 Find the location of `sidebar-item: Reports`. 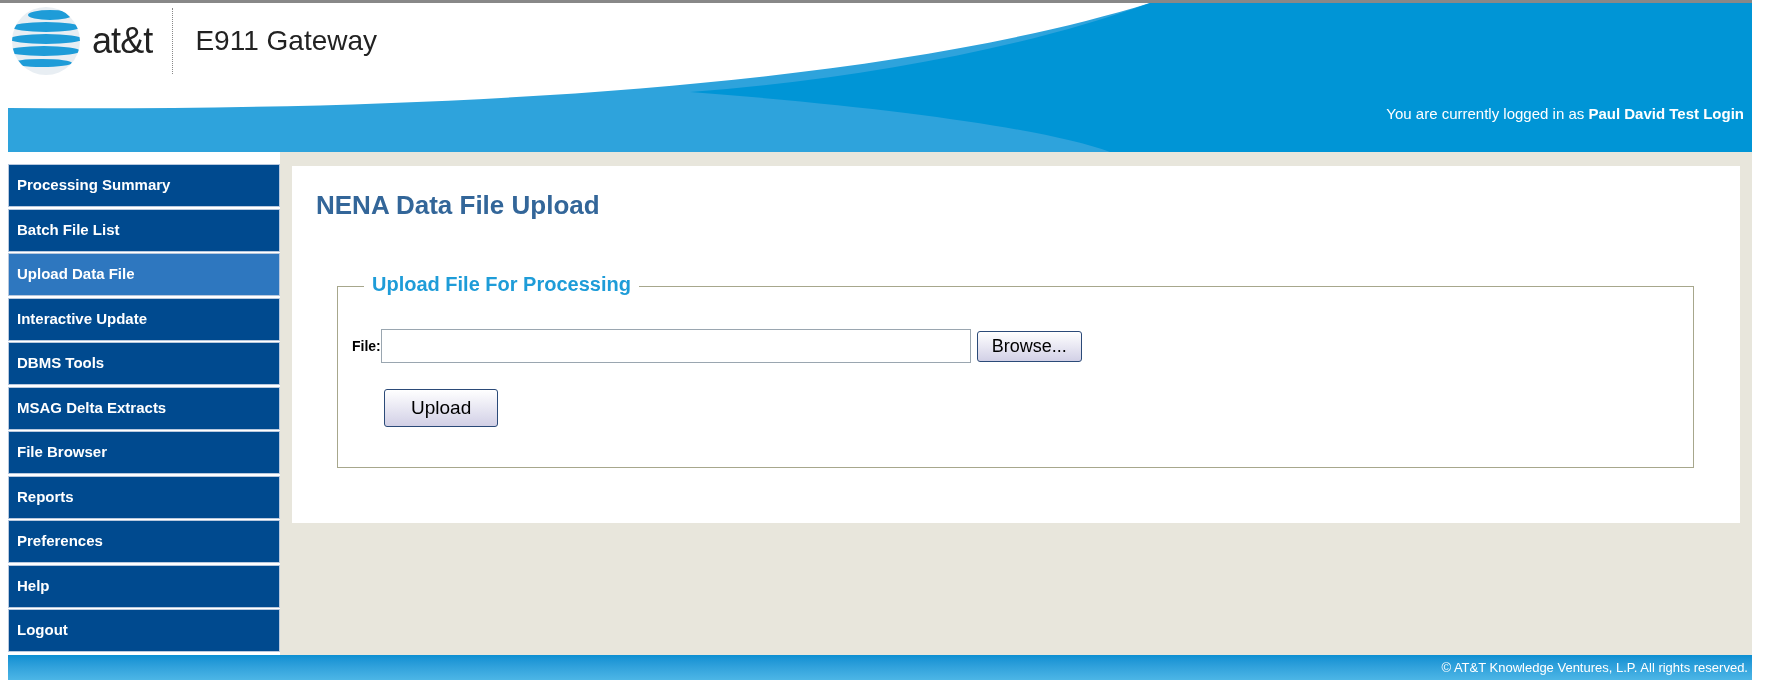

sidebar-item: Reports is located at coordinates (144, 497).